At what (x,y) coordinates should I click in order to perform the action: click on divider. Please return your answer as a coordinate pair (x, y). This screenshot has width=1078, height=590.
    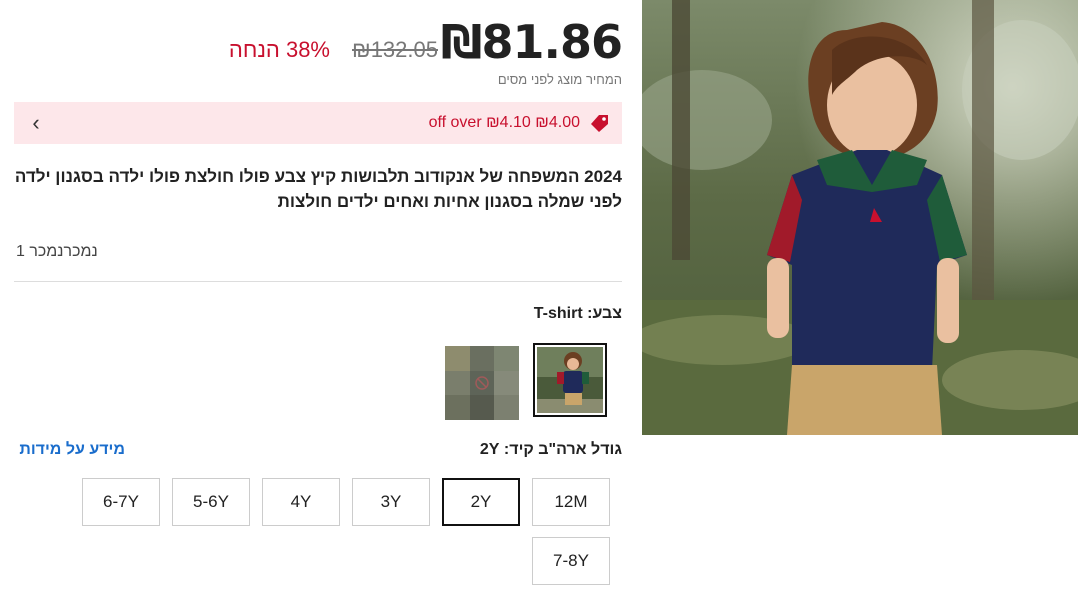
    Looking at the image, I should click on (318, 281).